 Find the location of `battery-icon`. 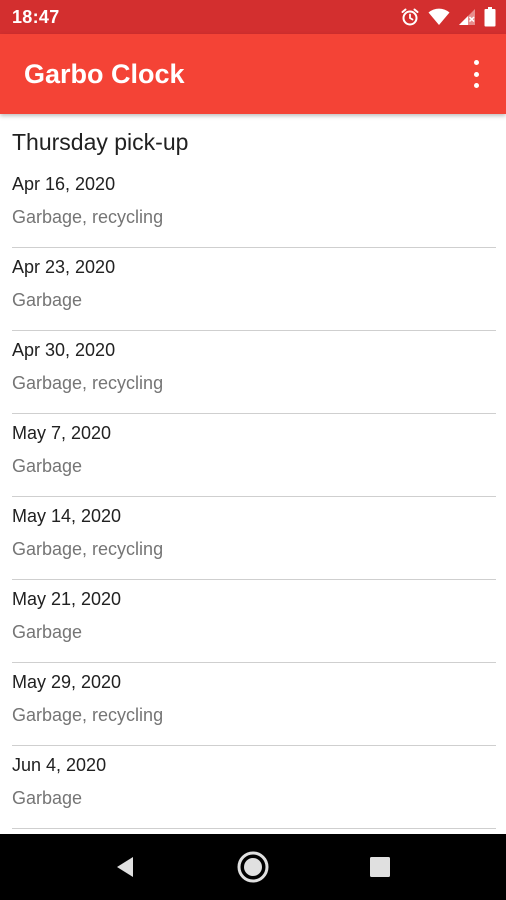

battery-icon is located at coordinates (490, 17).